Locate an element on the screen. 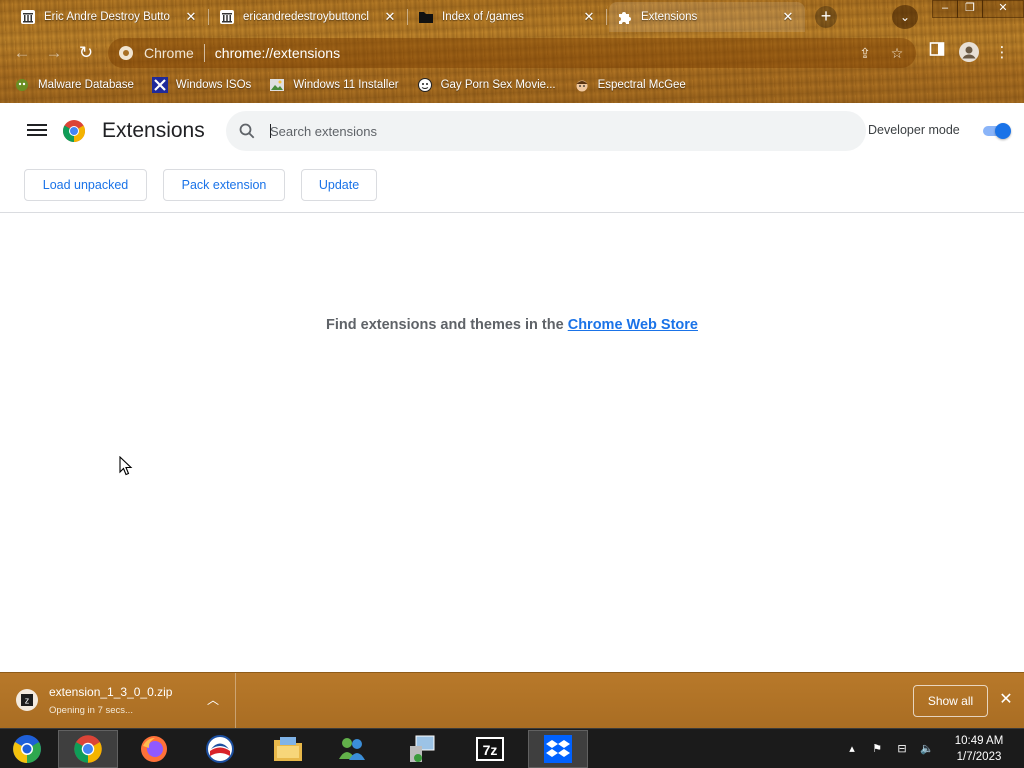 The width and height of the screenshot is (1024, 768). folder-icon is located at coordinates (426, 17).